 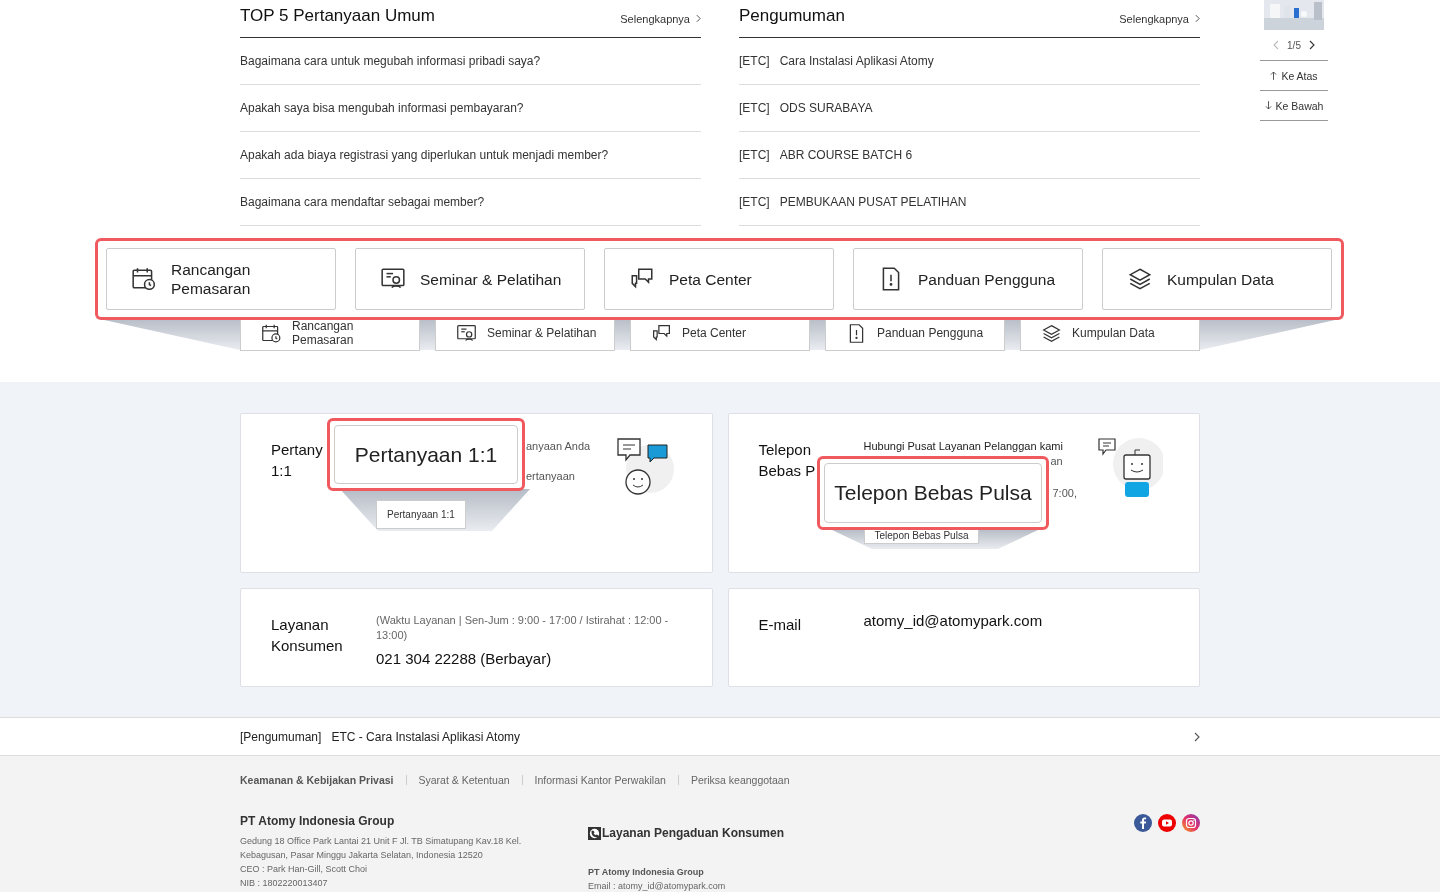 What do you see at coordinates (221, 279) in the screenshot?
I see `quick-link-button: Rancangan Pemasaran` at bounding box center [221, 279].